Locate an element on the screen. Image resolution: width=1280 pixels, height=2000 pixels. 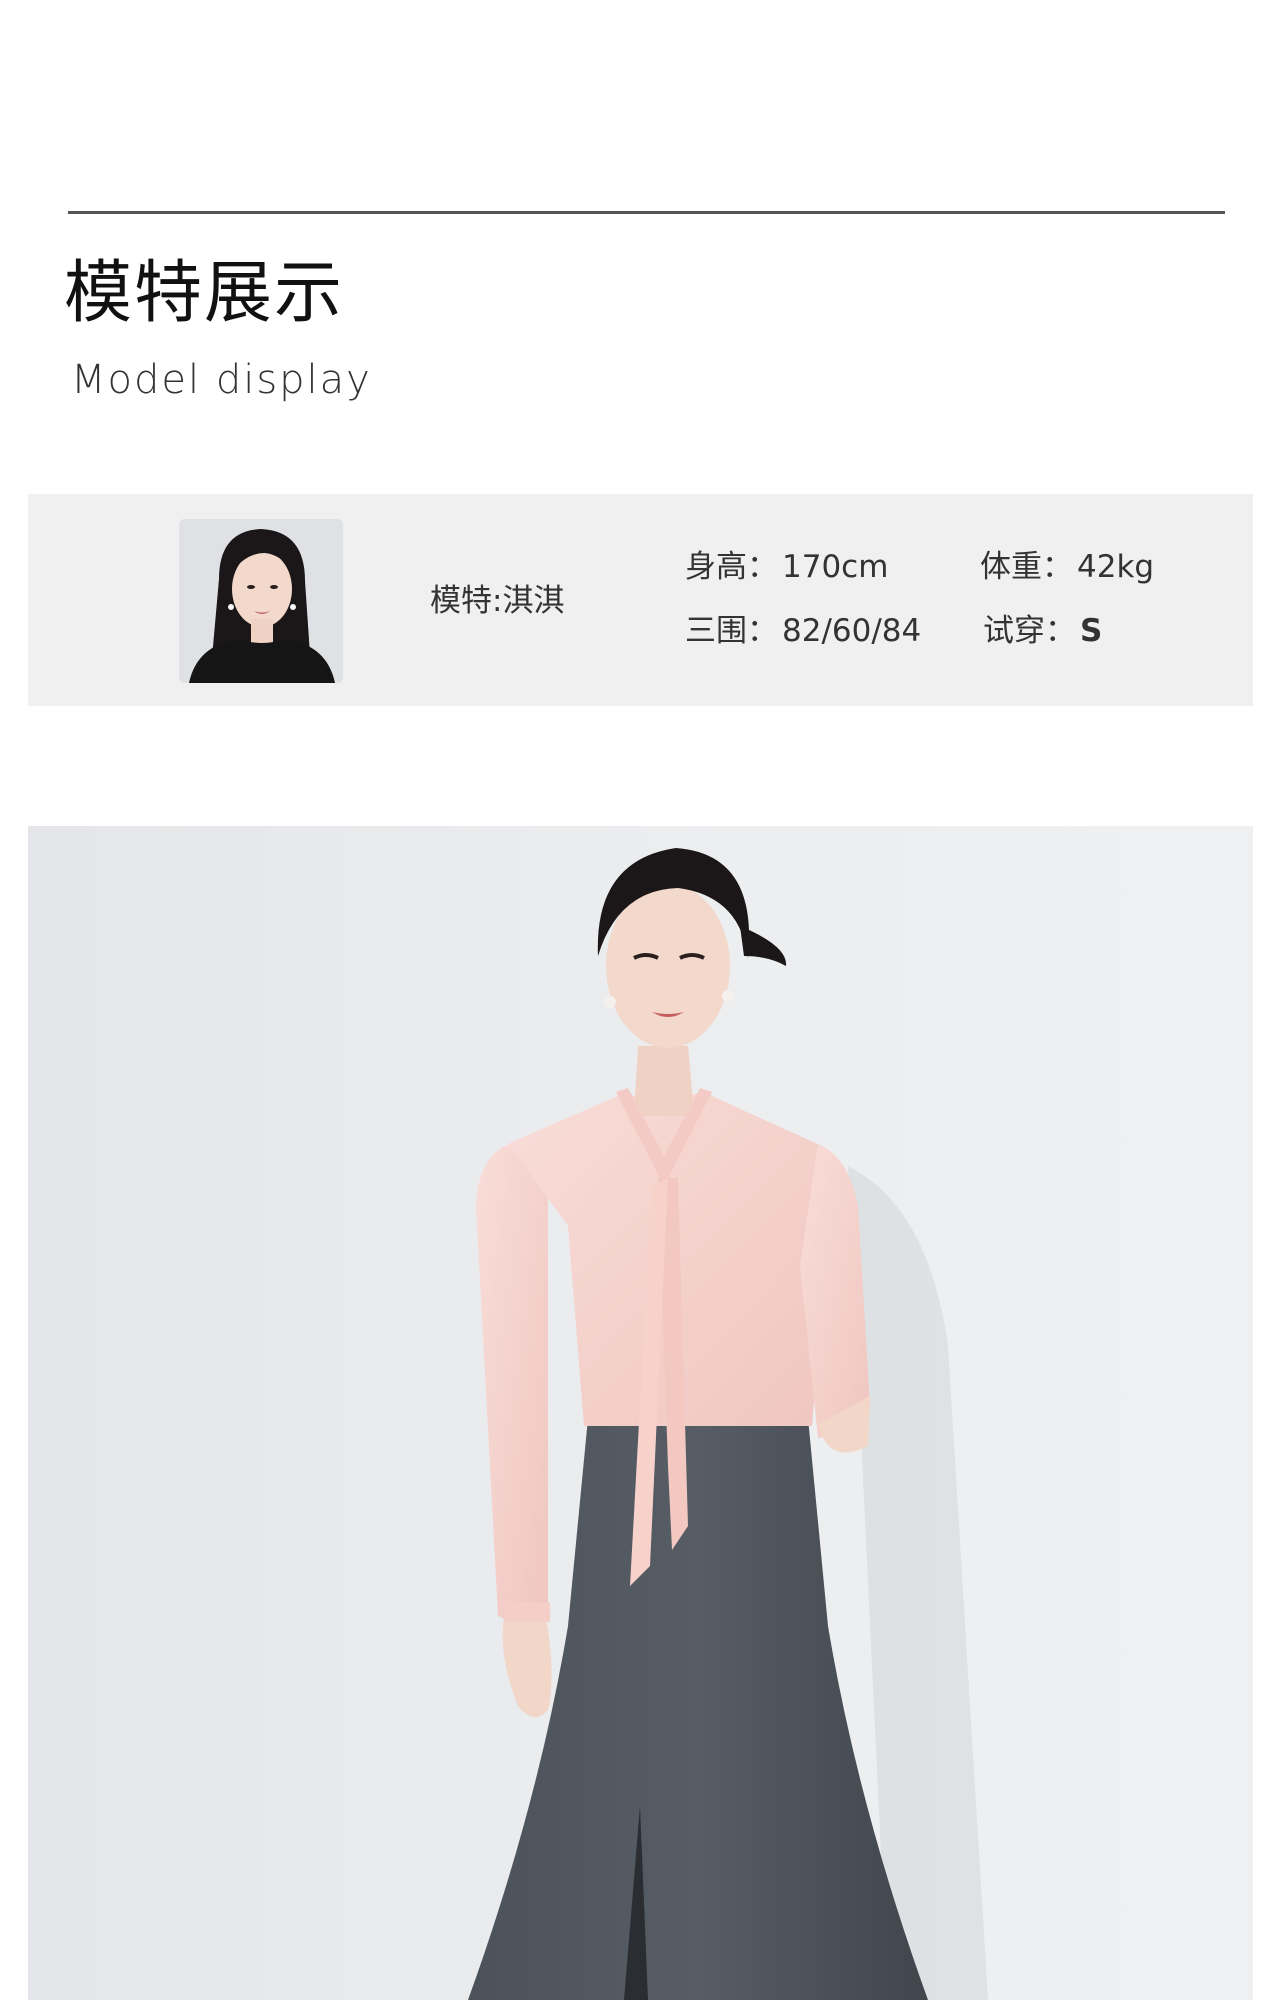
model-size: 试穿： S is located at coordinates (1042, 631).